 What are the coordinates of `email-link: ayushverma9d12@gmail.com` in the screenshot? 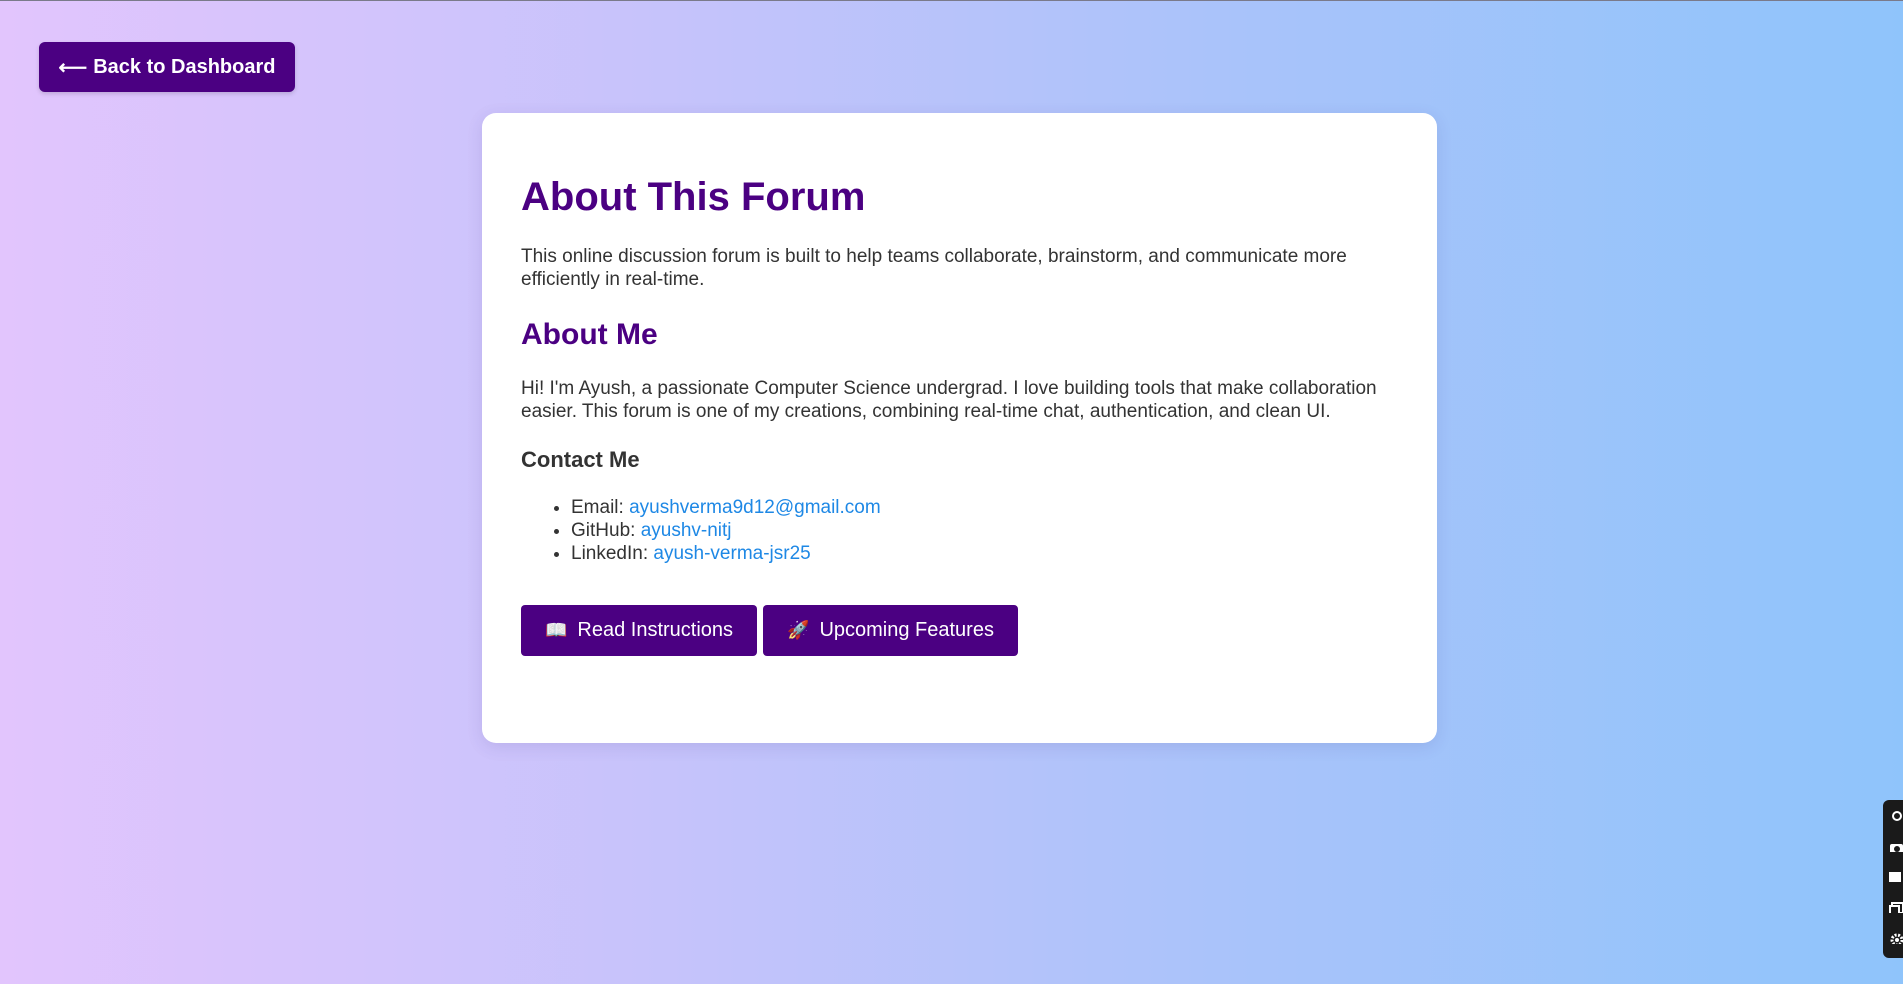 It's located at (755, 507).